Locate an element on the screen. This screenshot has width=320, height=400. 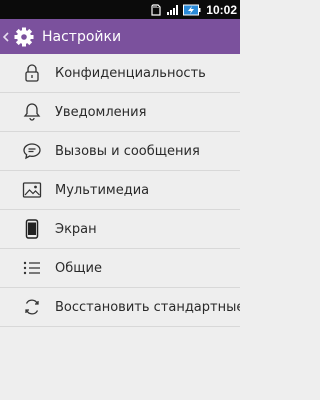
settings-item-label: Восстановить стандартные is located at coordinates (147, 307).